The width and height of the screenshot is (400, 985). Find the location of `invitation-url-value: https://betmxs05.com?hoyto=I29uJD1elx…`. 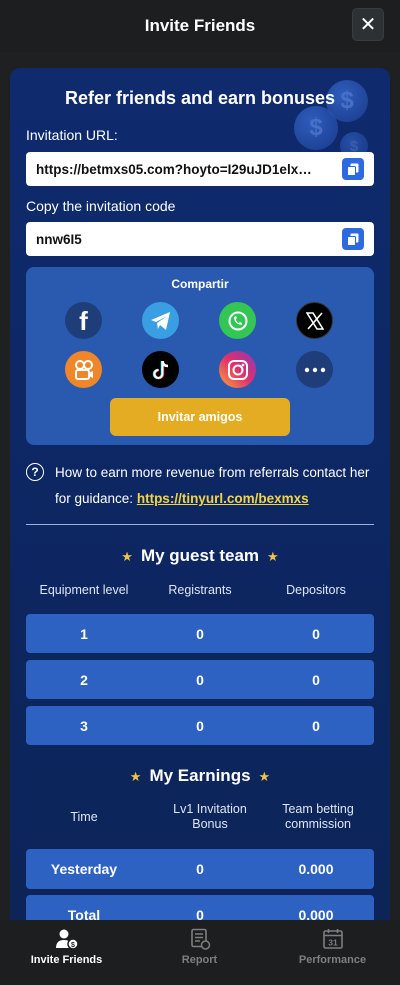

invitation-url-value: https://betmxs05.com?hoyto=I29uJD1elx… is located at coordinates (174, 169).